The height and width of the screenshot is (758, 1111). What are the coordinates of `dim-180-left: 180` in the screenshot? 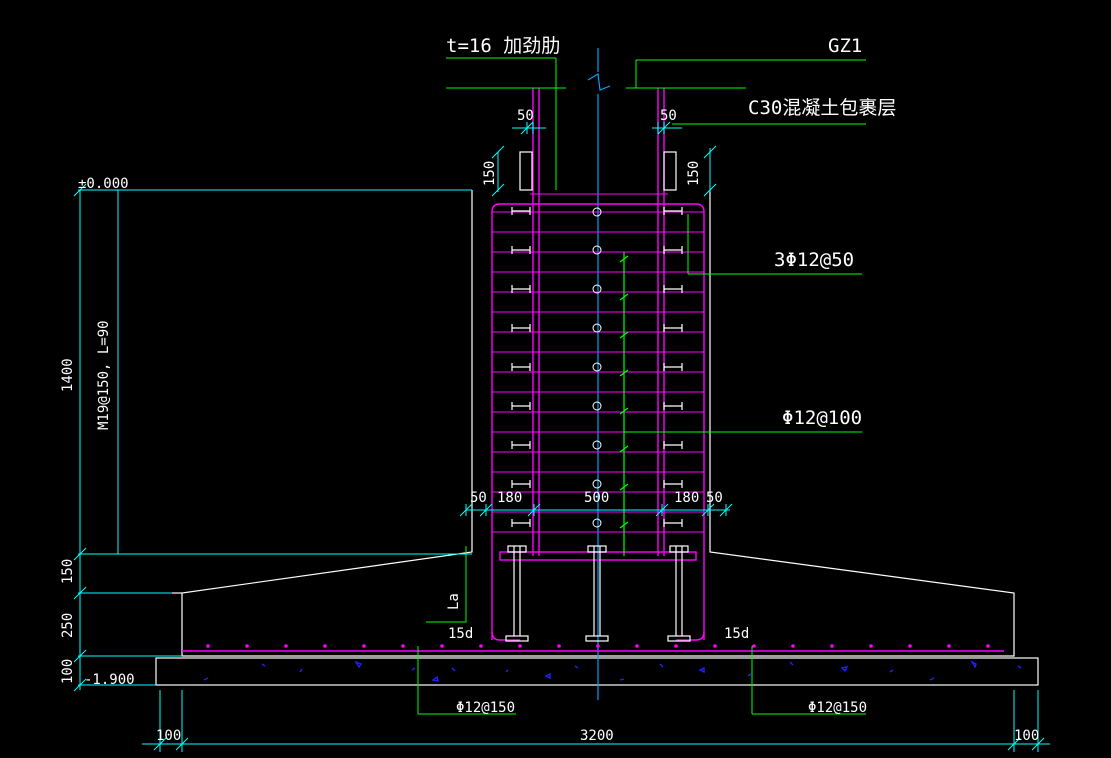 It's located at (509, 498).